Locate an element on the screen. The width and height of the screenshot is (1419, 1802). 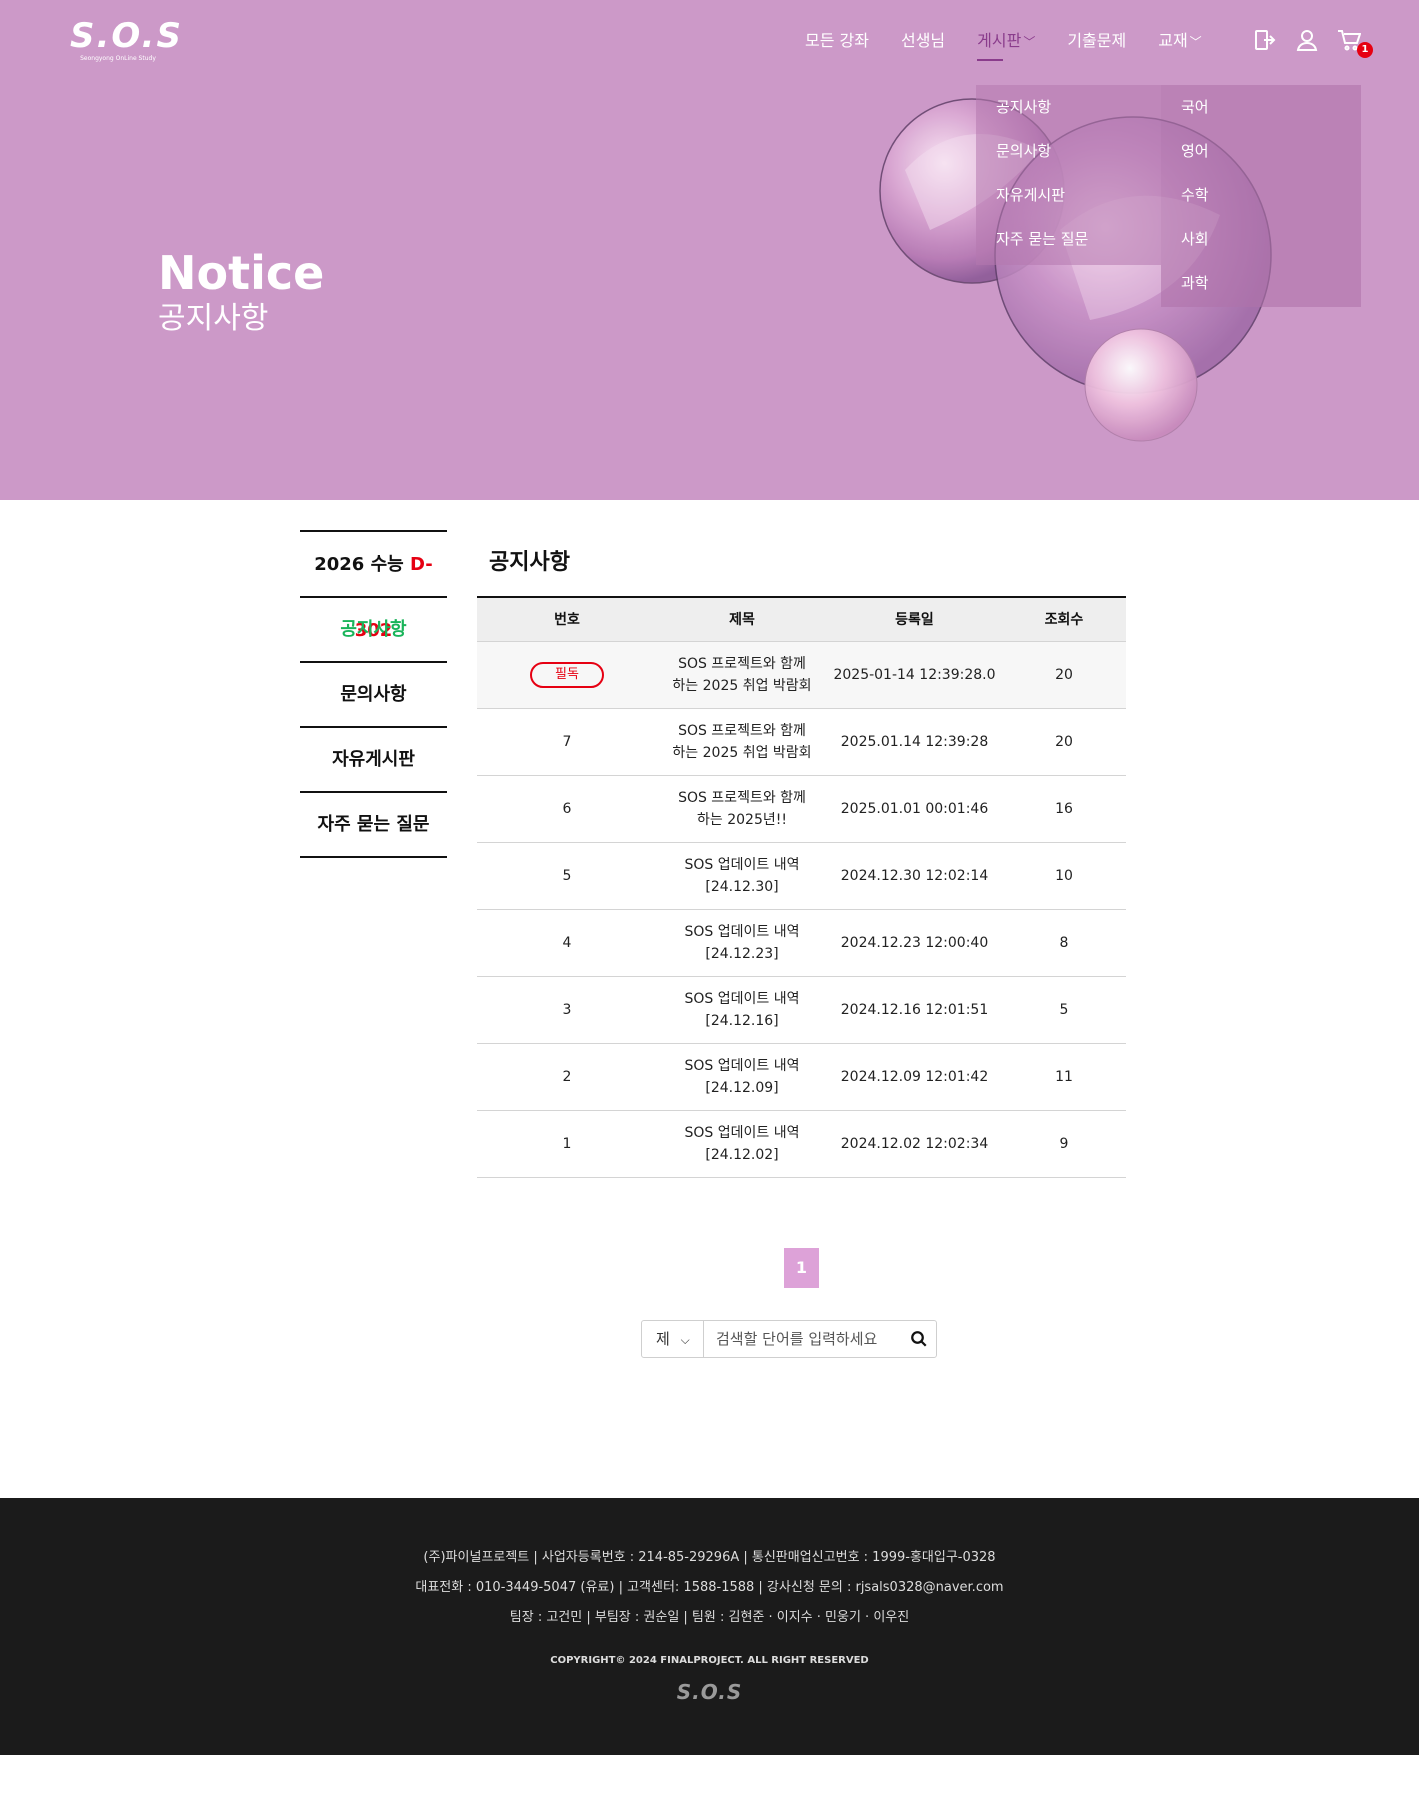
sidebar-item-free-board: 자유게시판 is located at coordinates (373, 760).